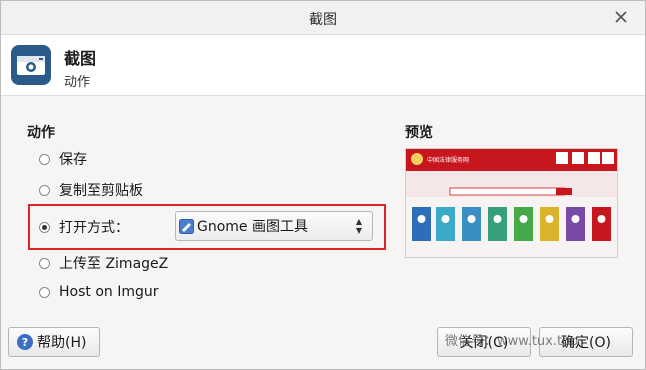  Describe the element at coordinates (512, 341) in the screenshot. I see `watermark-text: 微信号：www.tux.top` at that location.